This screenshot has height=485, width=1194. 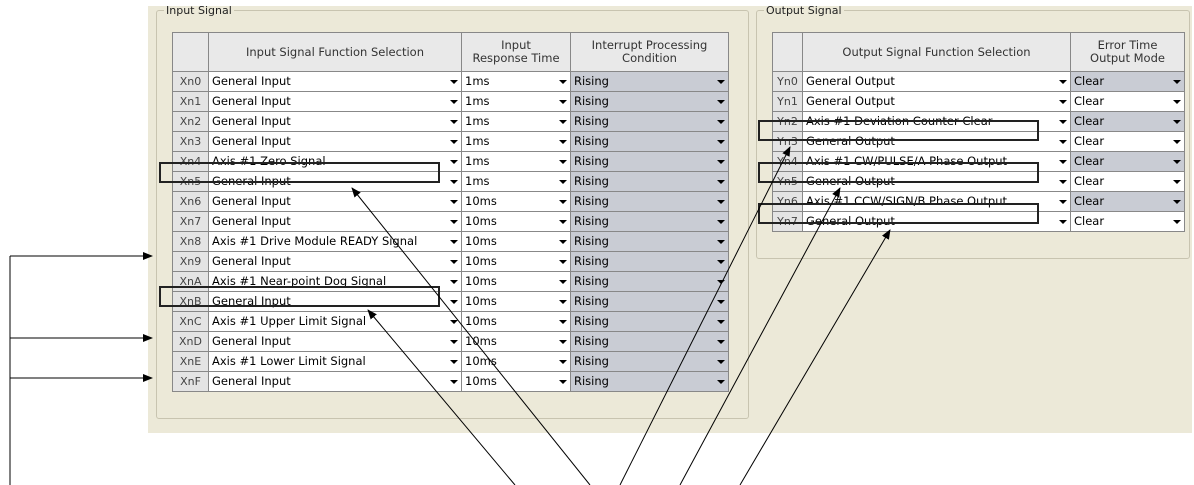 I want to click on pointer-to-yn2, so click(x=705, y=315).